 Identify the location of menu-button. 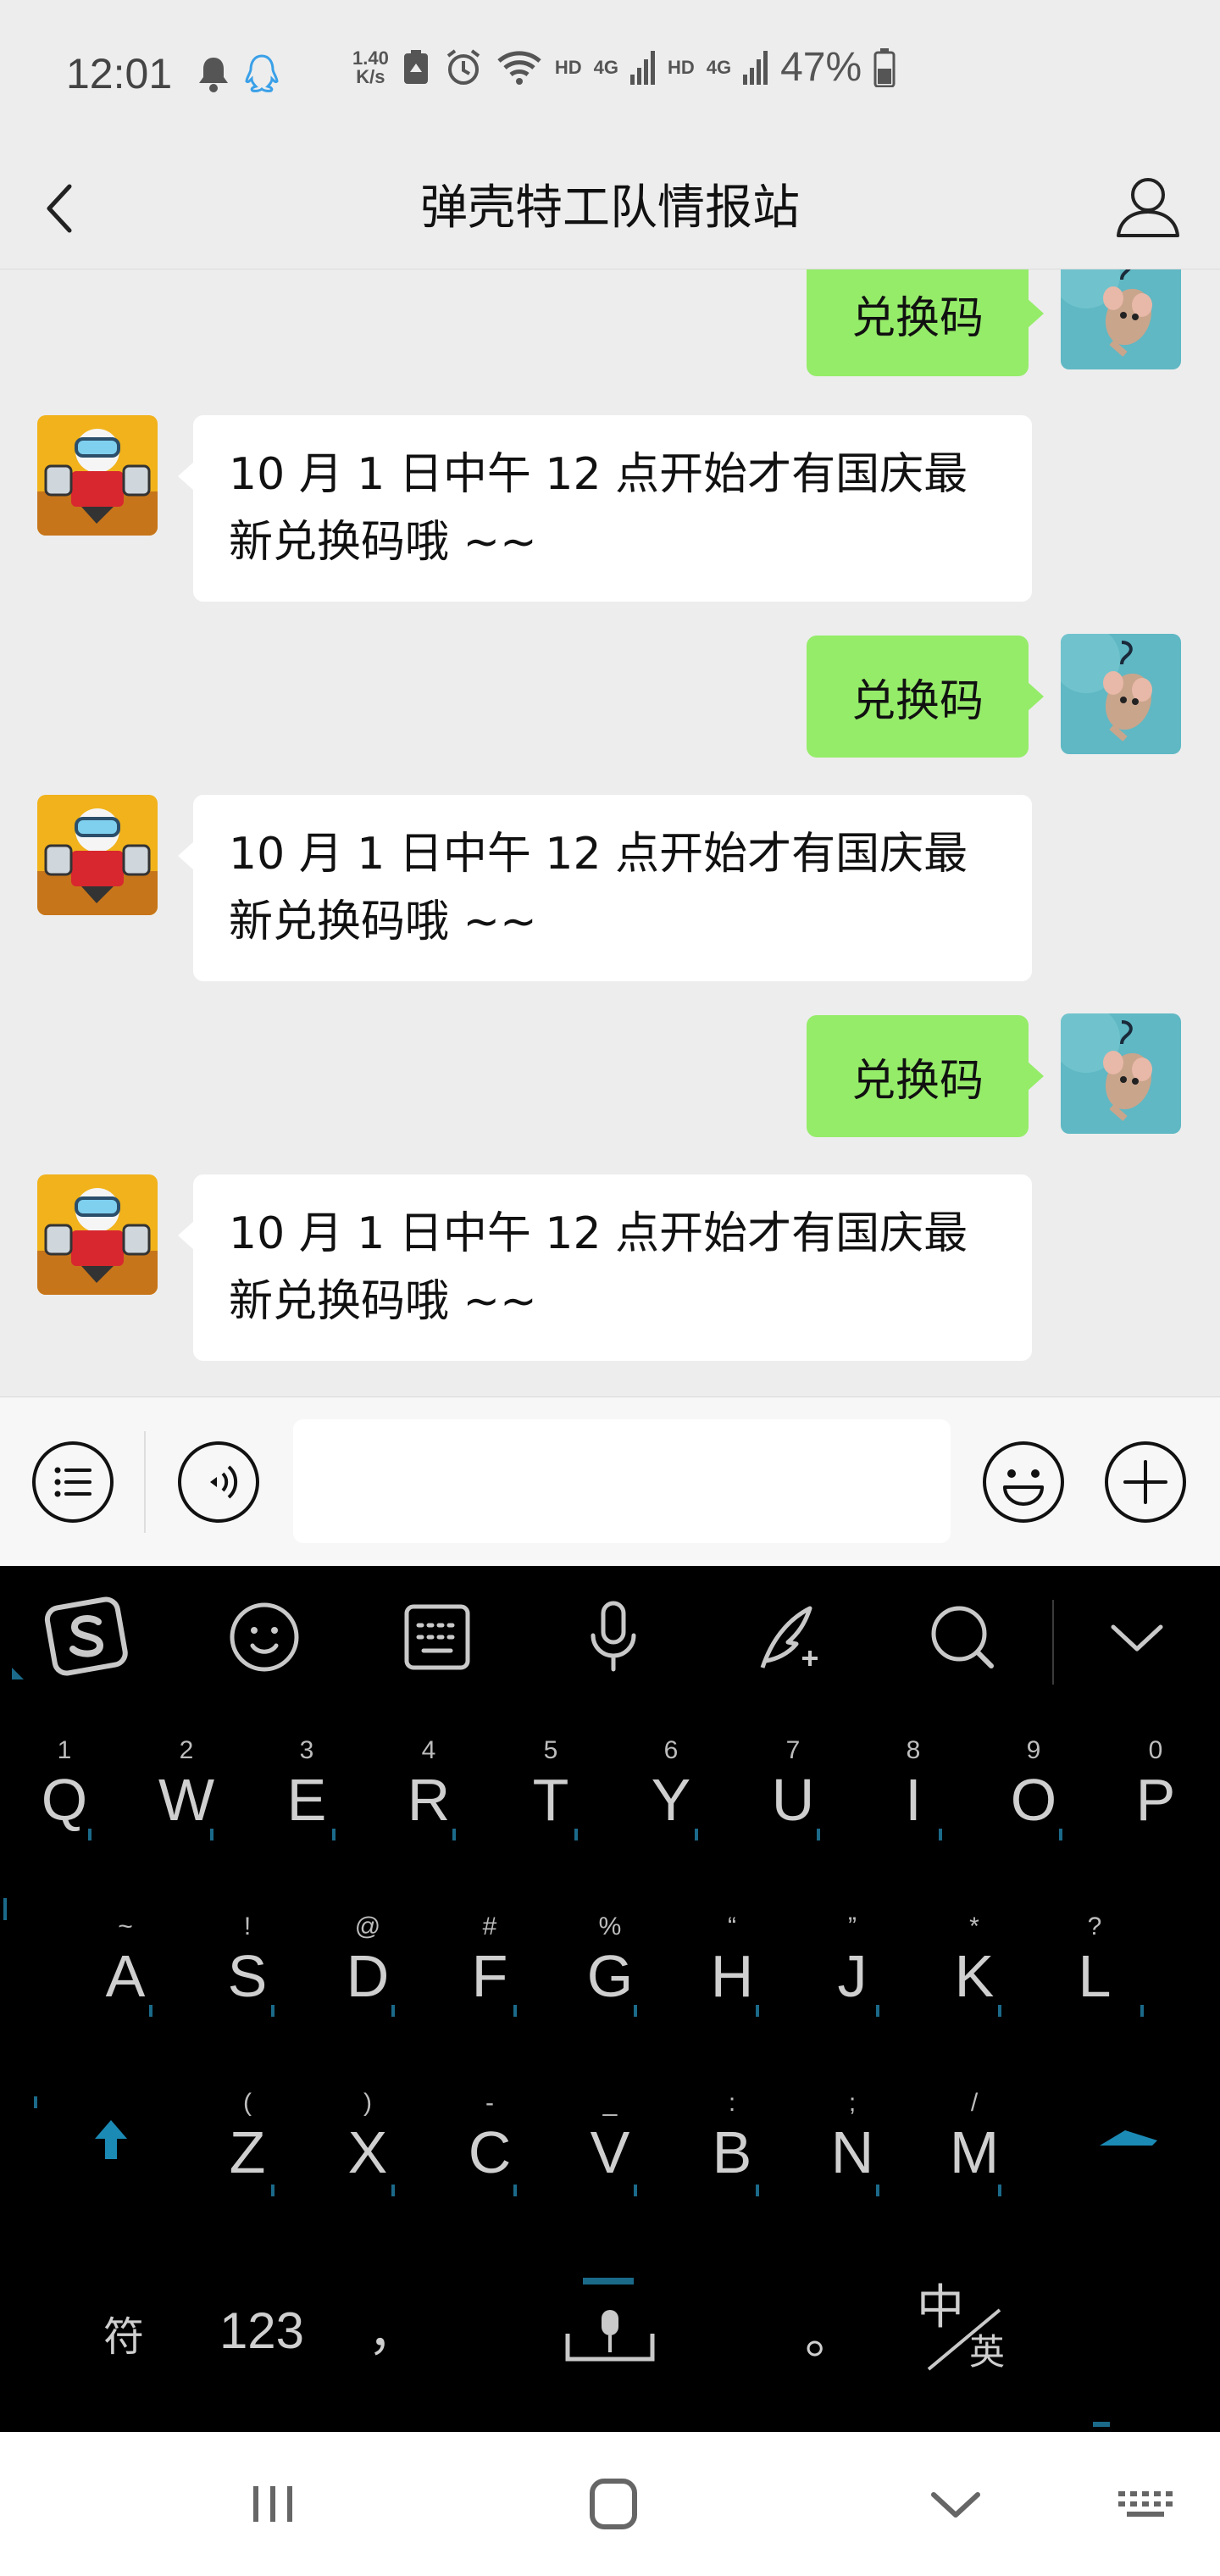
(72, 1482).